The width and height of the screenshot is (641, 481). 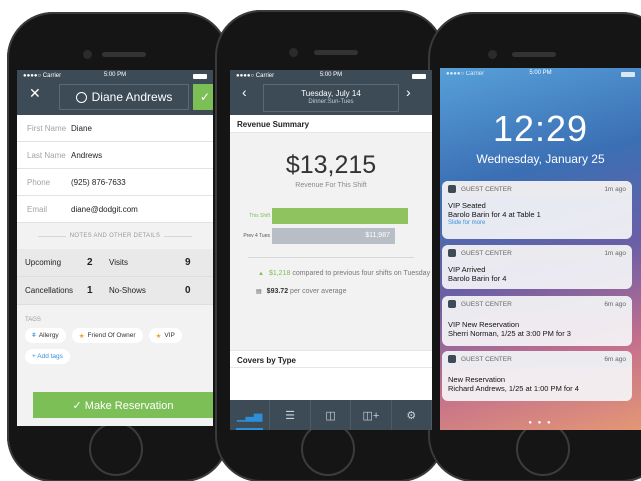 I want to click on notification-title: VIP Seated, so click(x=467, y=205).